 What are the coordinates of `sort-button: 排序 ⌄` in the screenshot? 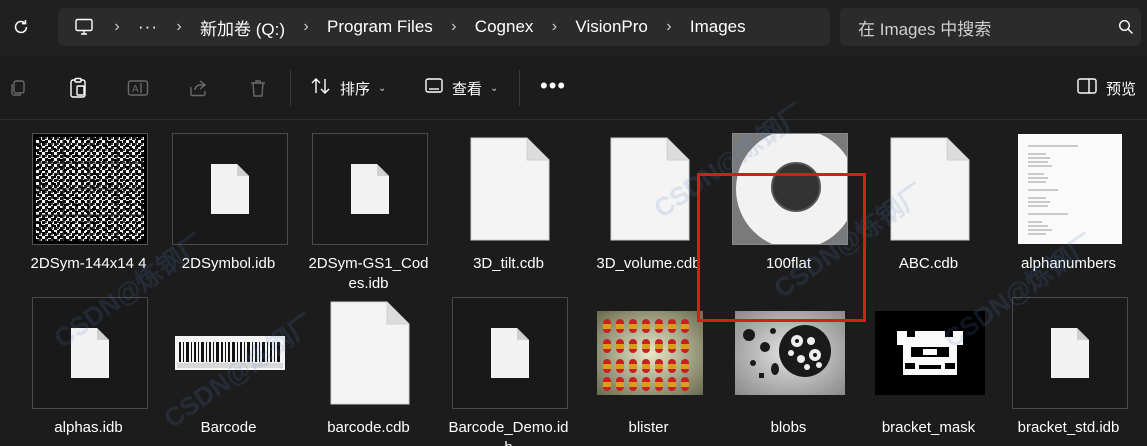 It's located at (348, 88).